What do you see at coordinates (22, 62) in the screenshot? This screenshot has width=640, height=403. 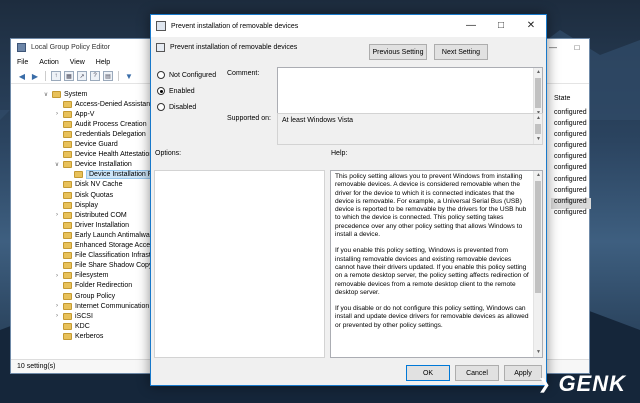 I see `menu-file: File` at bounding box center [22, 62].